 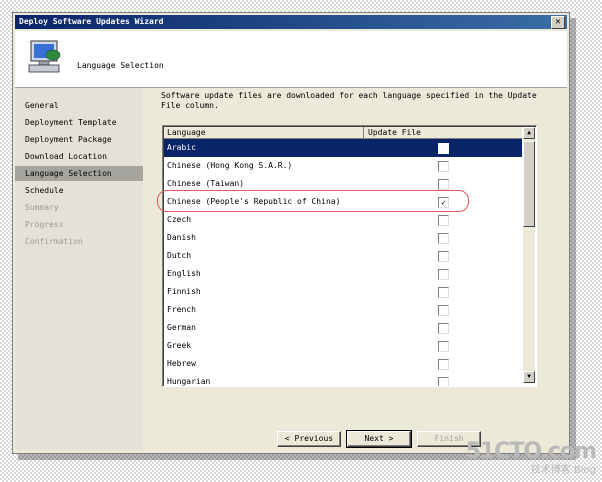 What do you see at coordinates (291, 22) in the screenshot?
I see `title-bar: Deploy Software Updates Wizard ✕` at bounding box center [291, 22].